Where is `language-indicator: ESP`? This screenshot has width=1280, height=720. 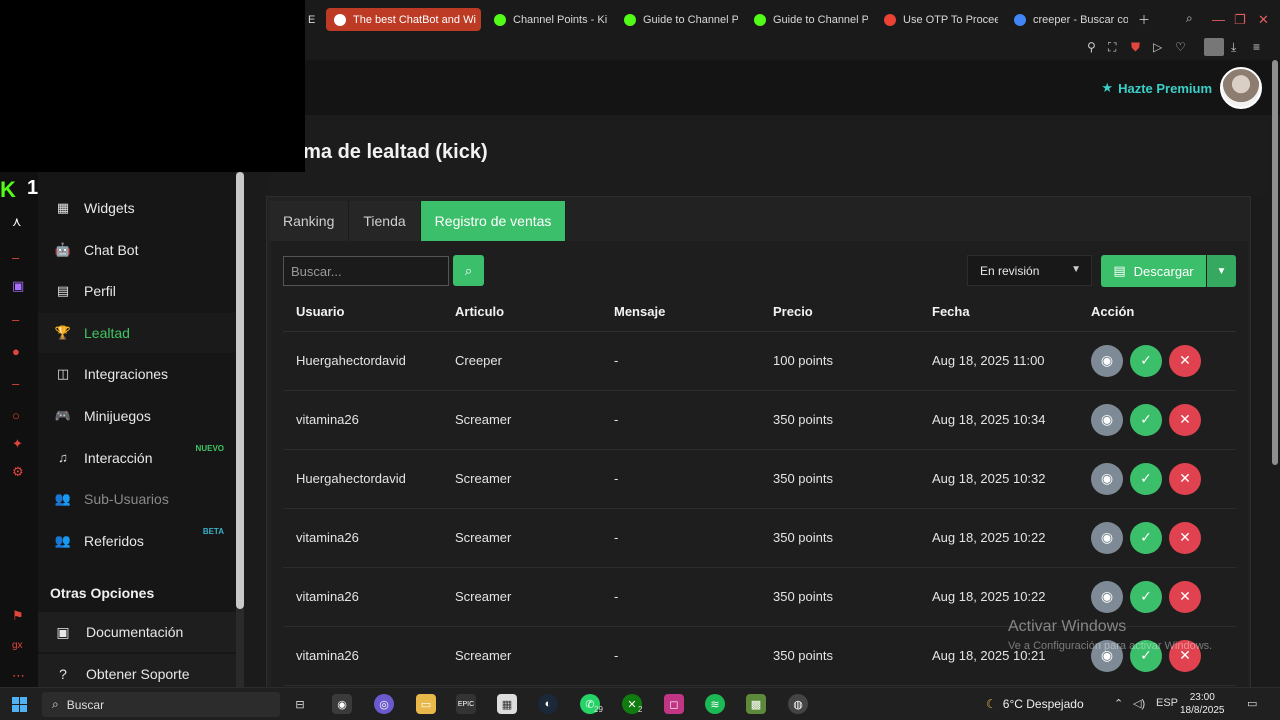 language-indicator: ESP is located at coordinates (1167, 703).